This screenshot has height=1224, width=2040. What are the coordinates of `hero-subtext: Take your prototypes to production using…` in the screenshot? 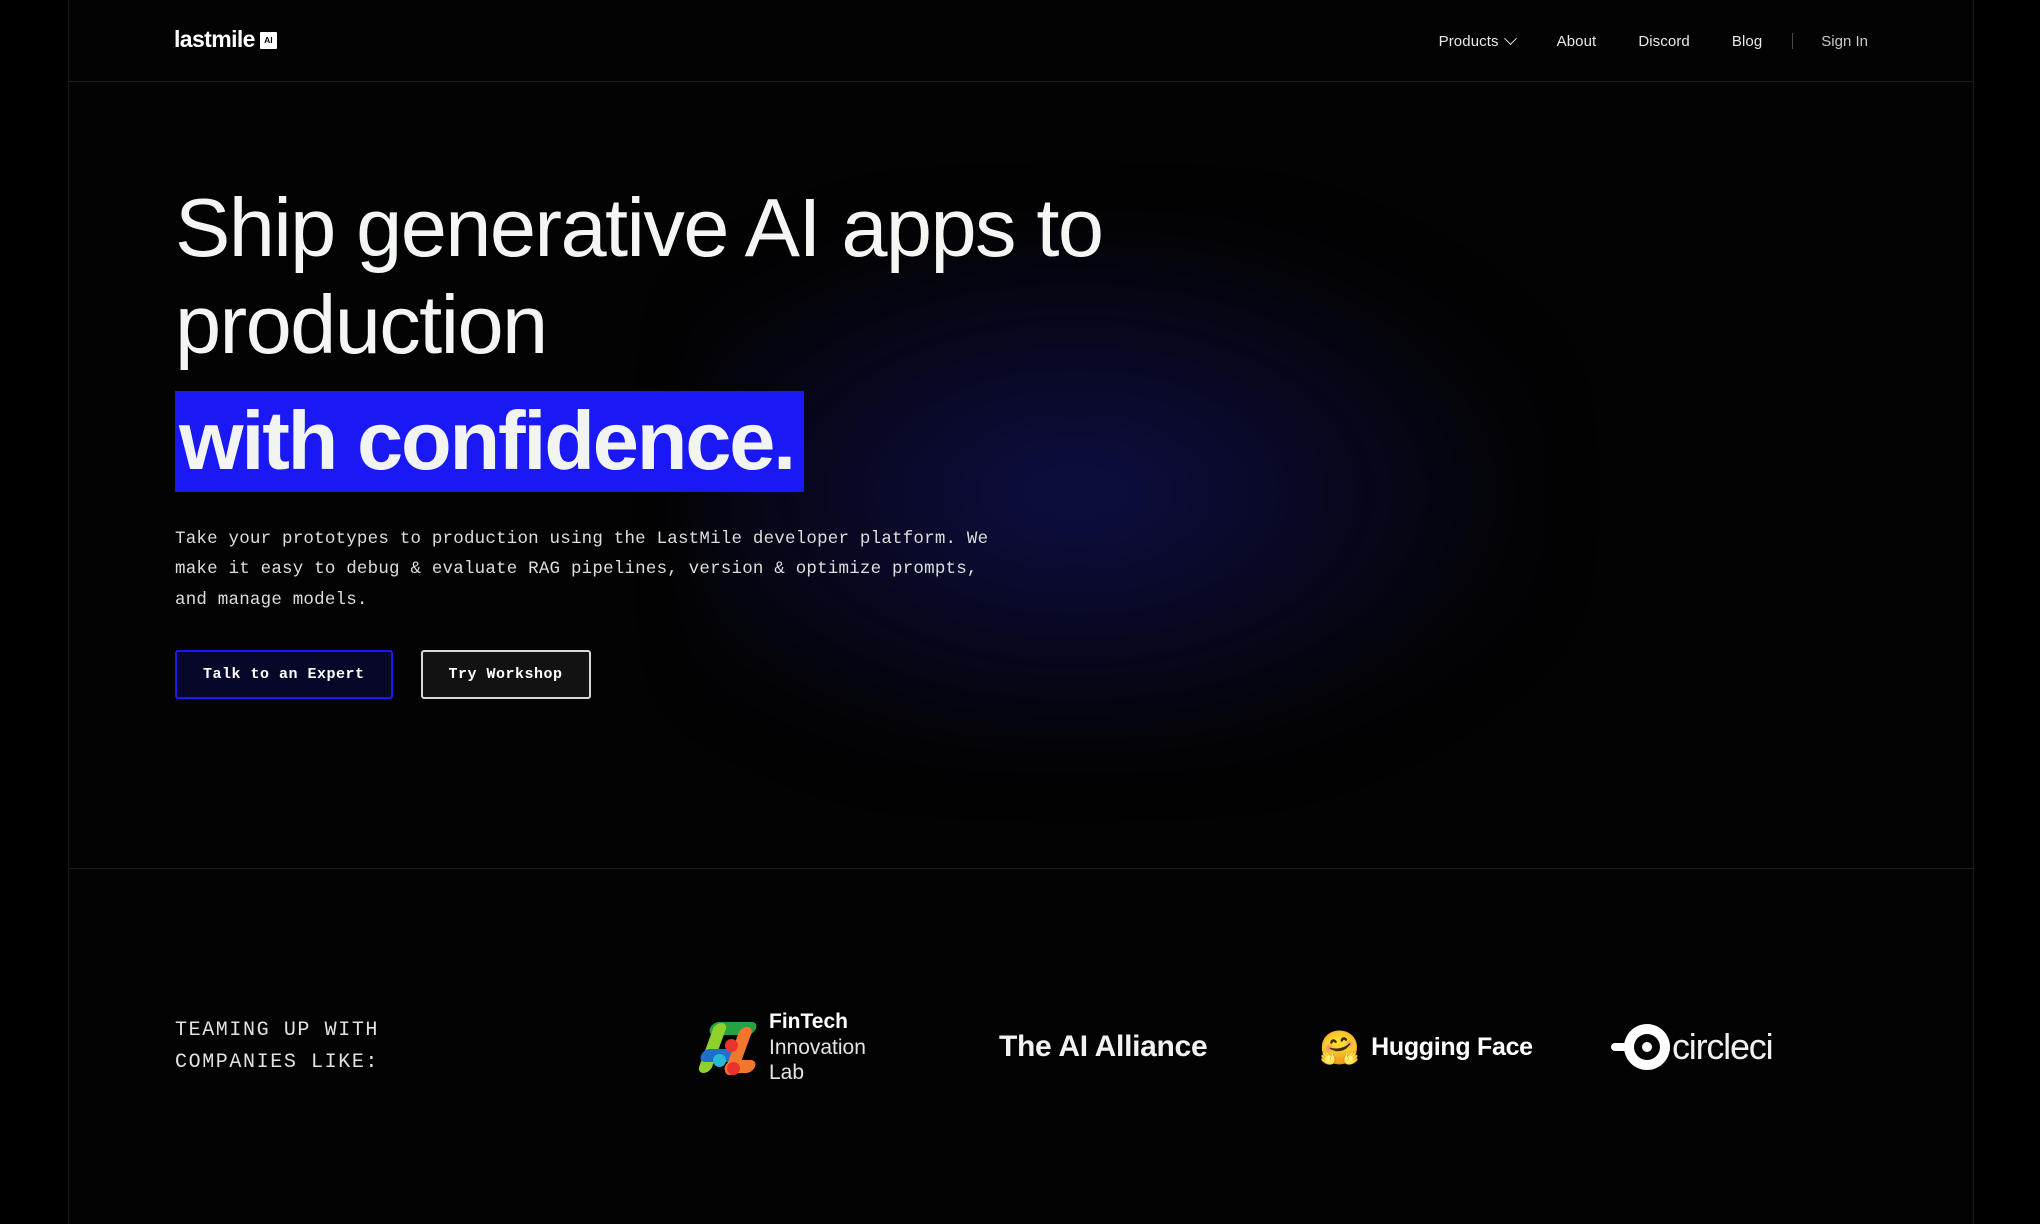 It's located at (582, 569).